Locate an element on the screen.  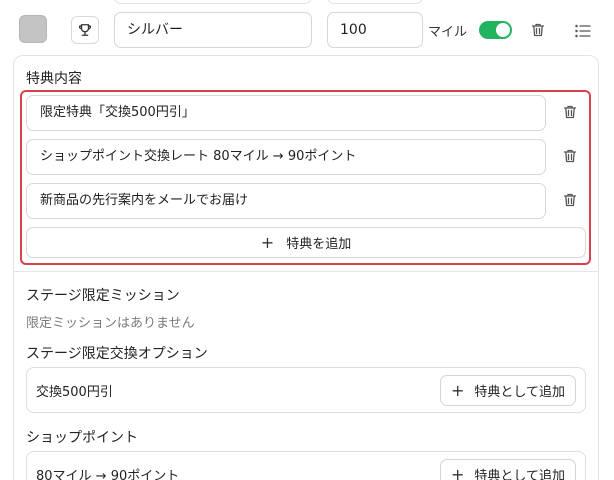
tier-enabled-toggle is located at coordinates (495, 30).